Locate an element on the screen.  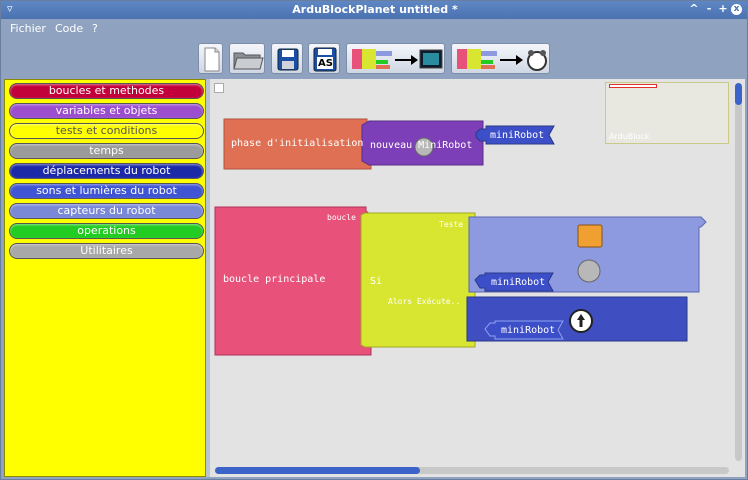
if-then-socket-label: Alors Exécute.. is located at coordinates (424, 301).